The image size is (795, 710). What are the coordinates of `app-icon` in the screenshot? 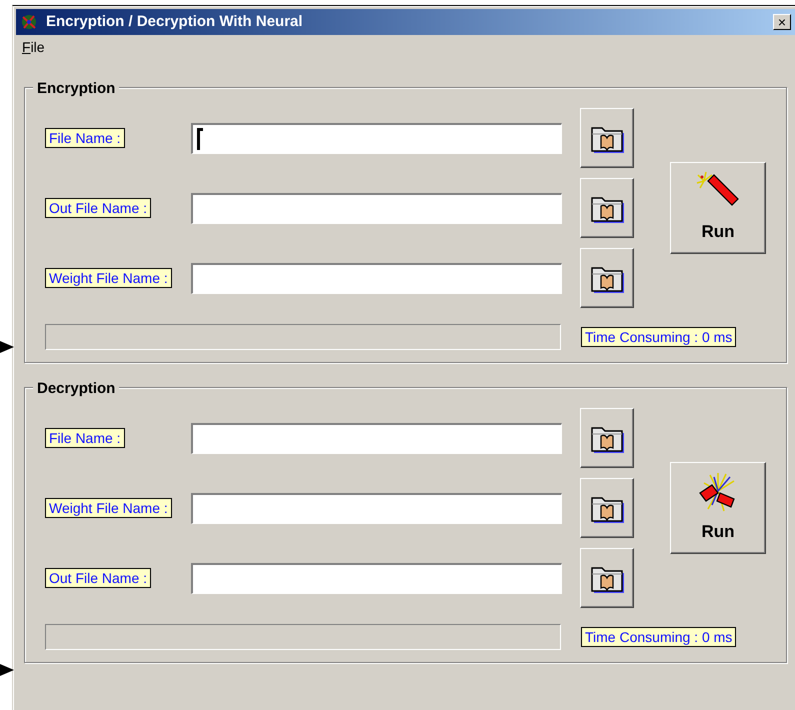 It's located at (29, 22).